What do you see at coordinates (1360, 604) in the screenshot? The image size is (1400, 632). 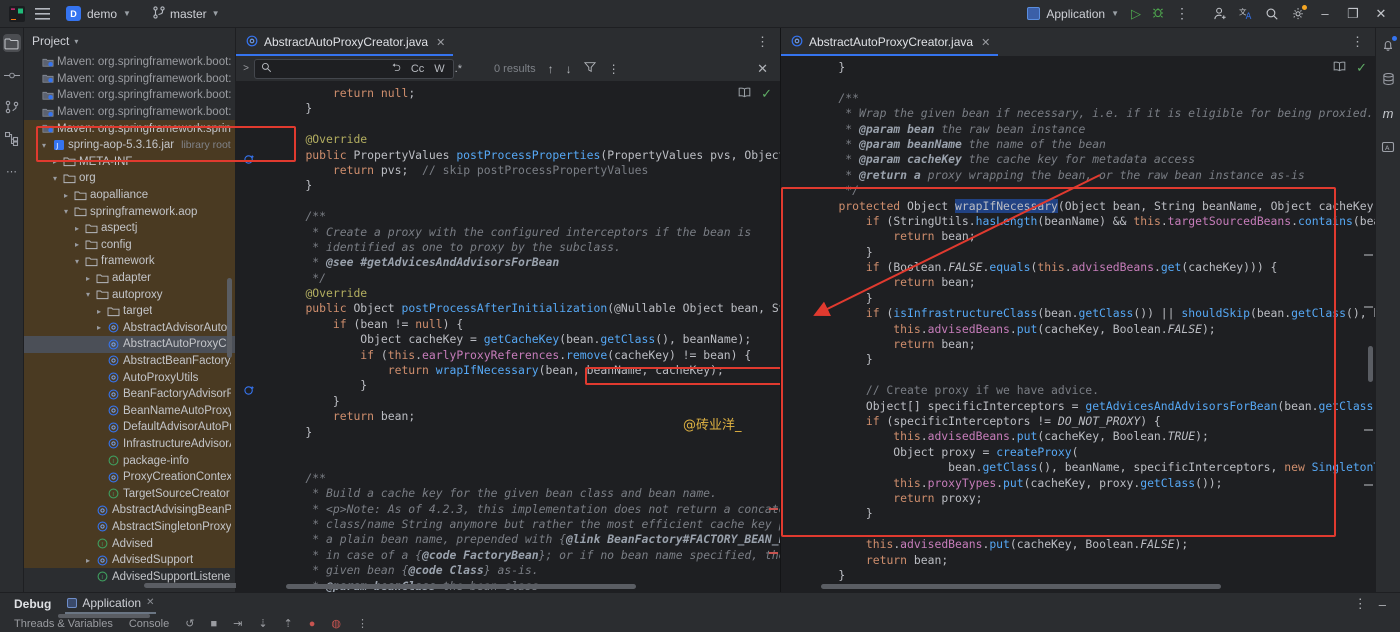 I see `debug-more-icon: ⋮` at bounding box center [1360, 604].